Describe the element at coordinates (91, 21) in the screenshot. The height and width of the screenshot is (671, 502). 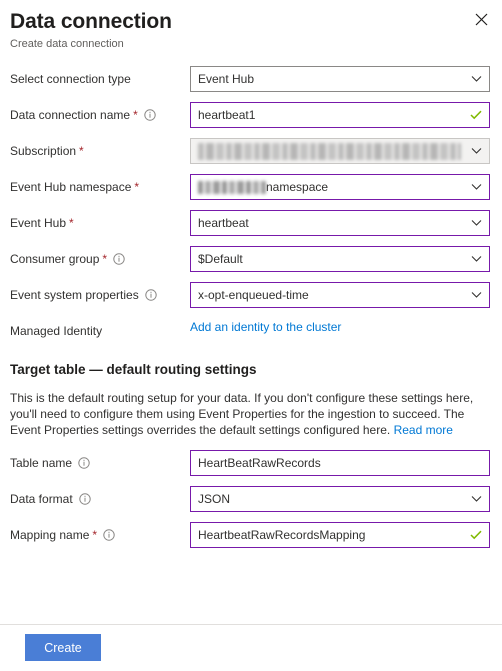
I see `page-title: Data connection` at that location.